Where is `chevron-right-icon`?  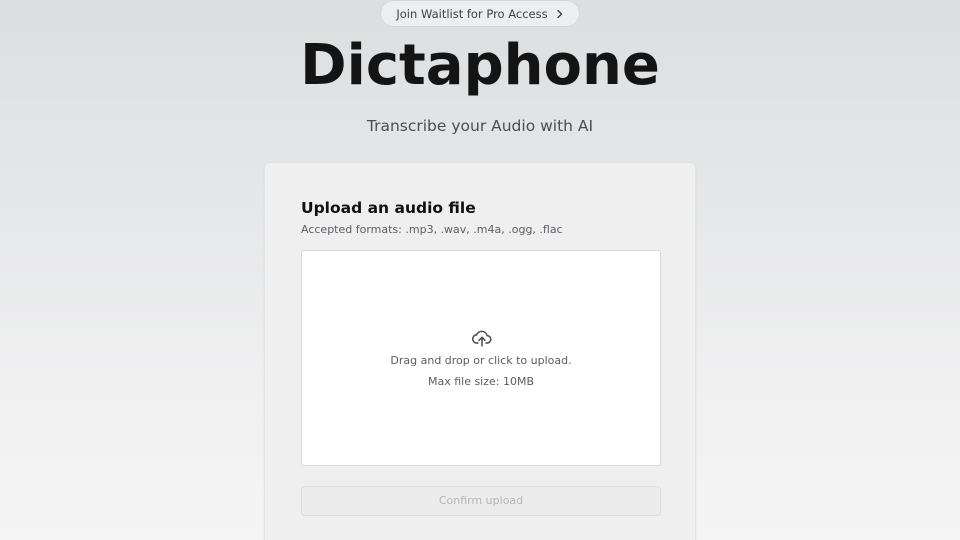 chevron-right-icon is located at coordinates (559, 13).